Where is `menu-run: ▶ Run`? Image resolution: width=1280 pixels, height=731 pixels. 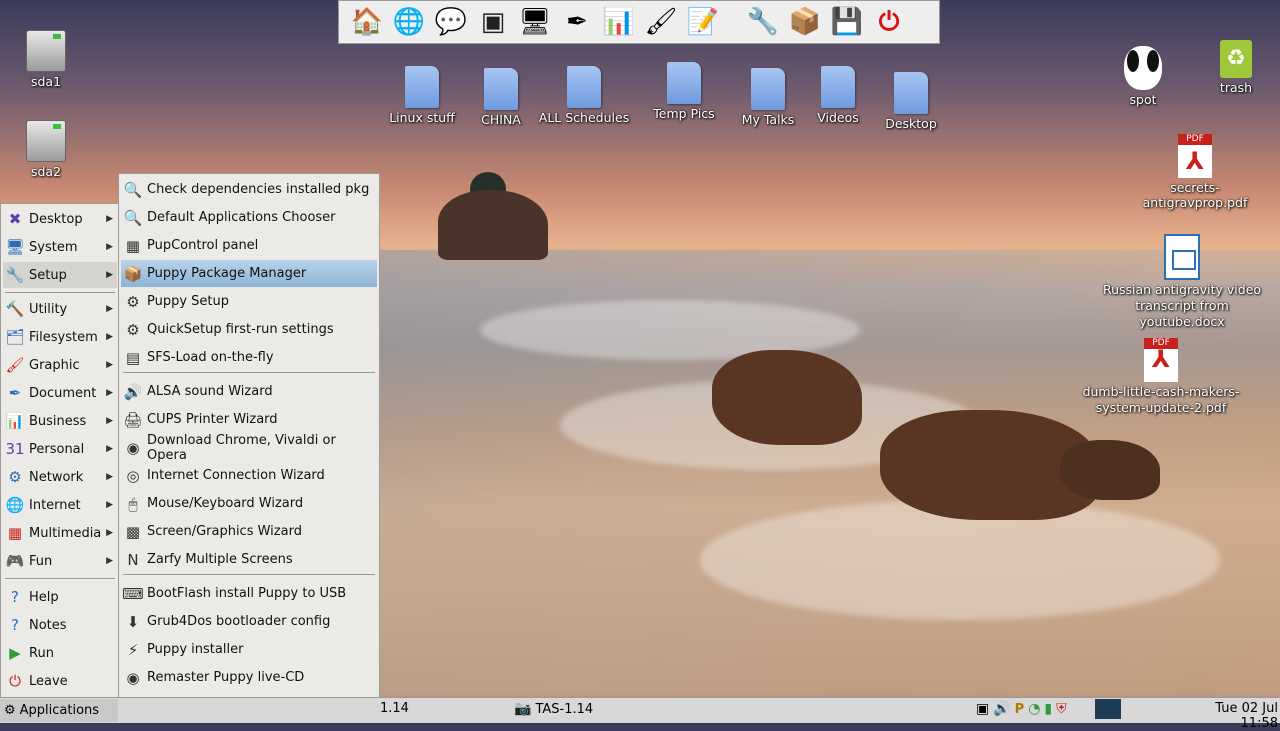
menu-run: ▶ Run is located at coordinates (60, 653).